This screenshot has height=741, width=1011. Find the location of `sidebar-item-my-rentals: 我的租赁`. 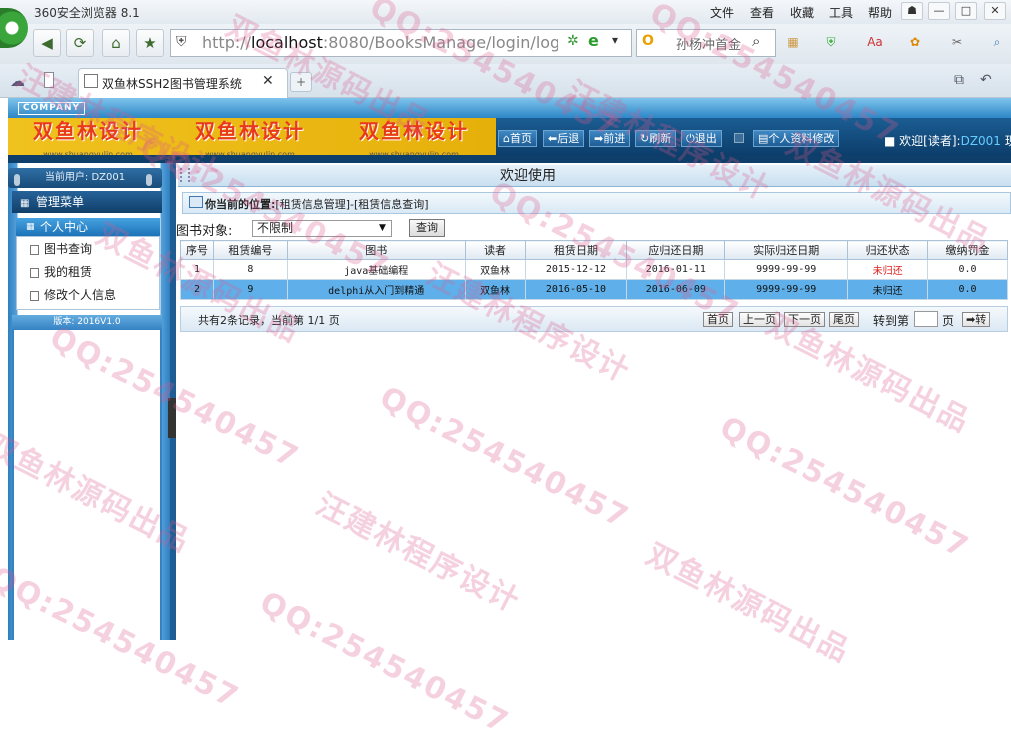

sidebar-item-my-rentals: 我的租赁 is located at coordinates (56, 272).